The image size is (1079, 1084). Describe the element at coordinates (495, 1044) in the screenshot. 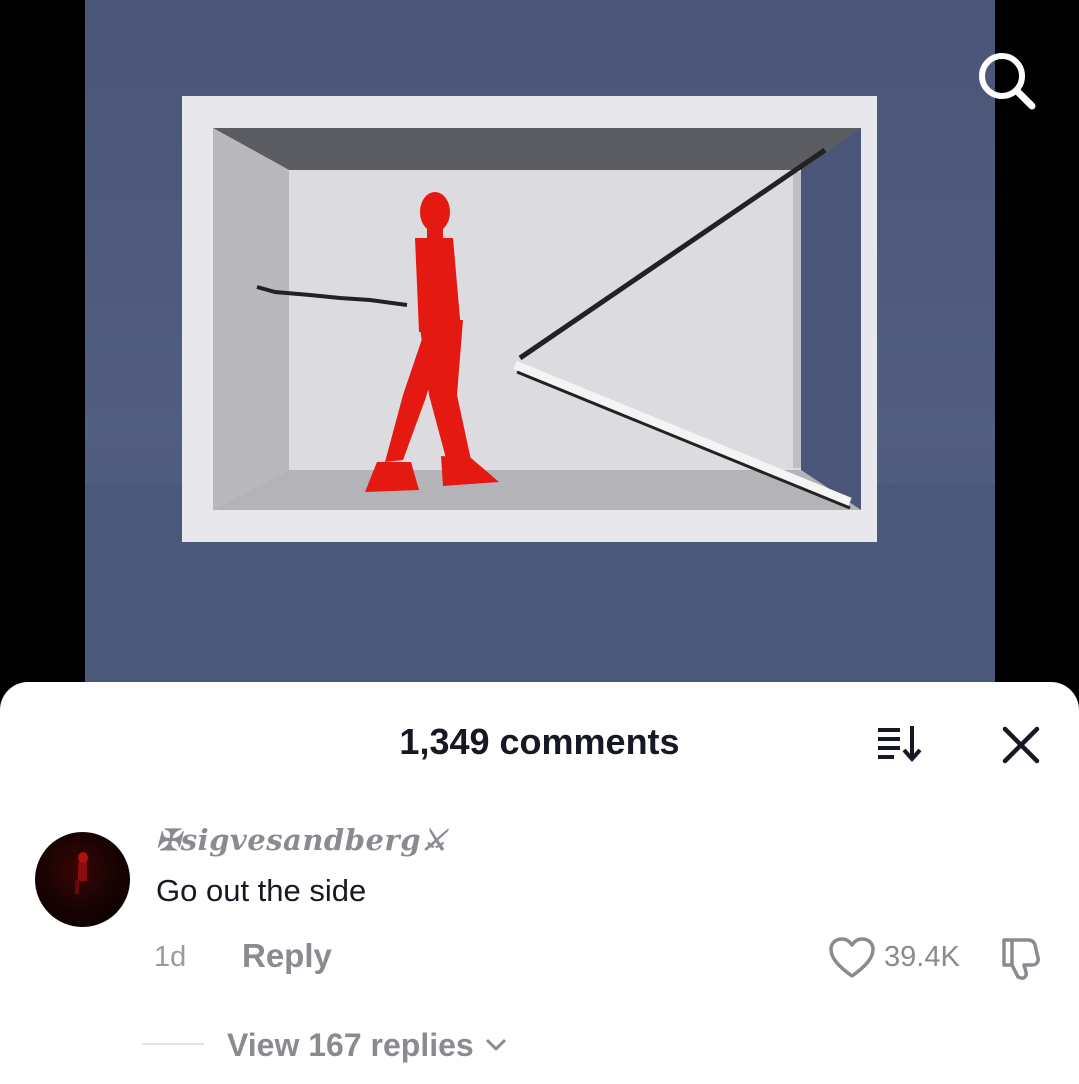

I see `chevron-down-icon` at that location.